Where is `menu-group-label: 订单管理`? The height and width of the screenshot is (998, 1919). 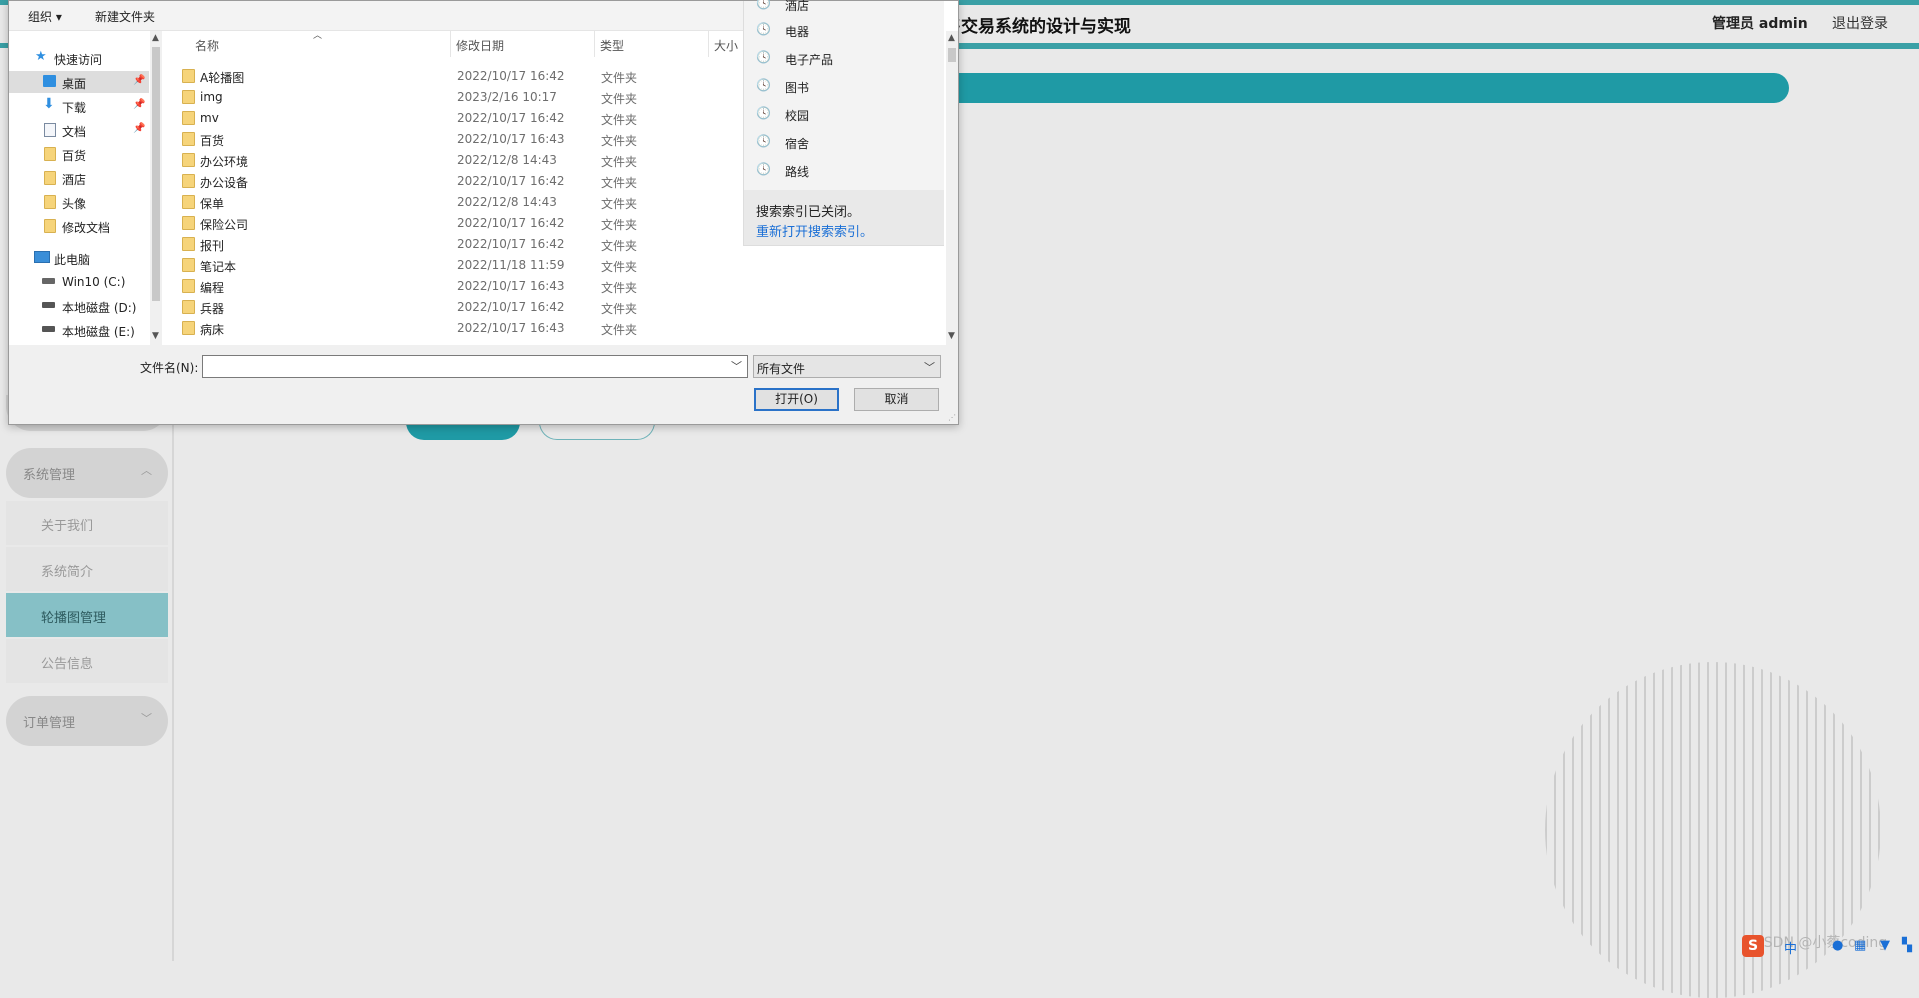 menu-group-label: 订单管理 is located at coordinates (49, 723).